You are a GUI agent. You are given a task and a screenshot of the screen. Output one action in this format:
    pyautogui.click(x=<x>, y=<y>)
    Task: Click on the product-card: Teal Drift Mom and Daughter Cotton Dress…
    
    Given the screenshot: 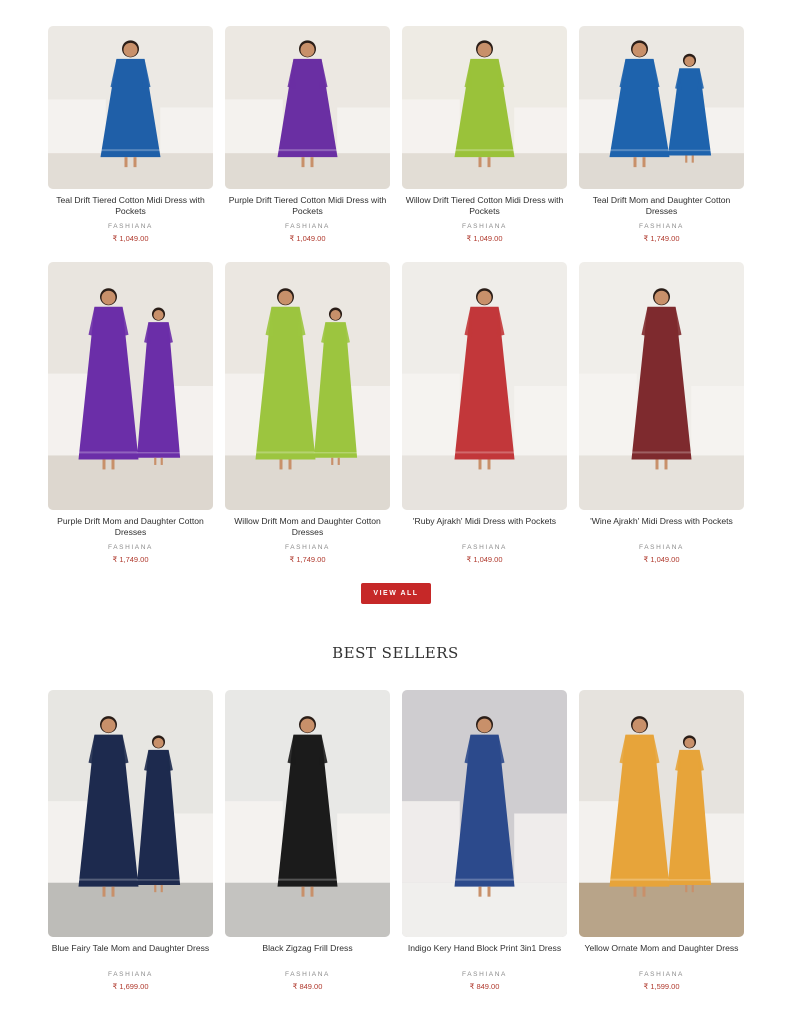 What is the action you would take?
    pyautogui.click(x=661, y=134)
    